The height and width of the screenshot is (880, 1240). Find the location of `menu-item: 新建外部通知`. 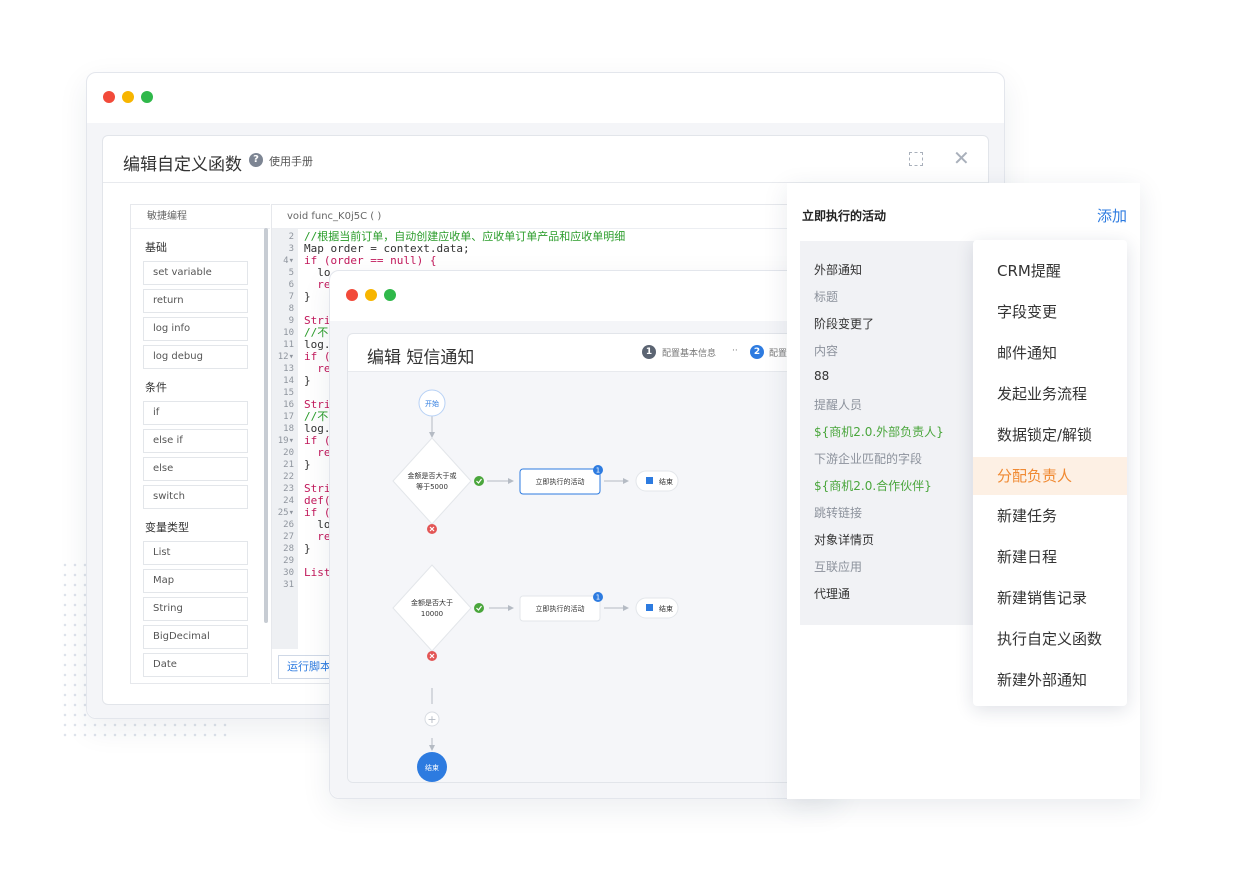

menu-item: 新建外部通知 is located at coordinates (1050, 680).